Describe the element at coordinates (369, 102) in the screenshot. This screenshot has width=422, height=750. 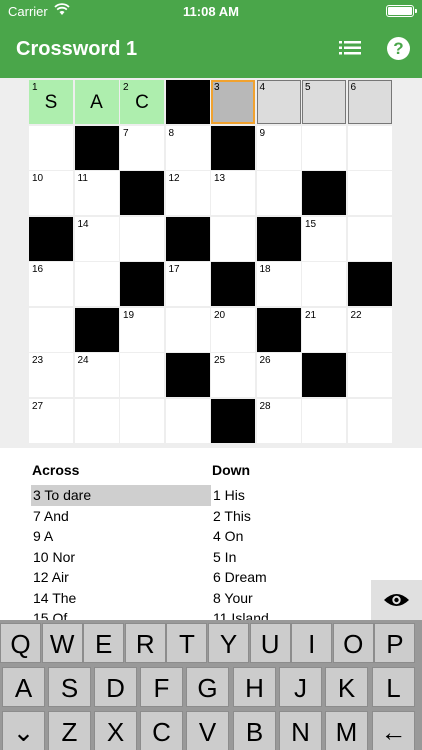
I see `grid-cell: 6` at that location.